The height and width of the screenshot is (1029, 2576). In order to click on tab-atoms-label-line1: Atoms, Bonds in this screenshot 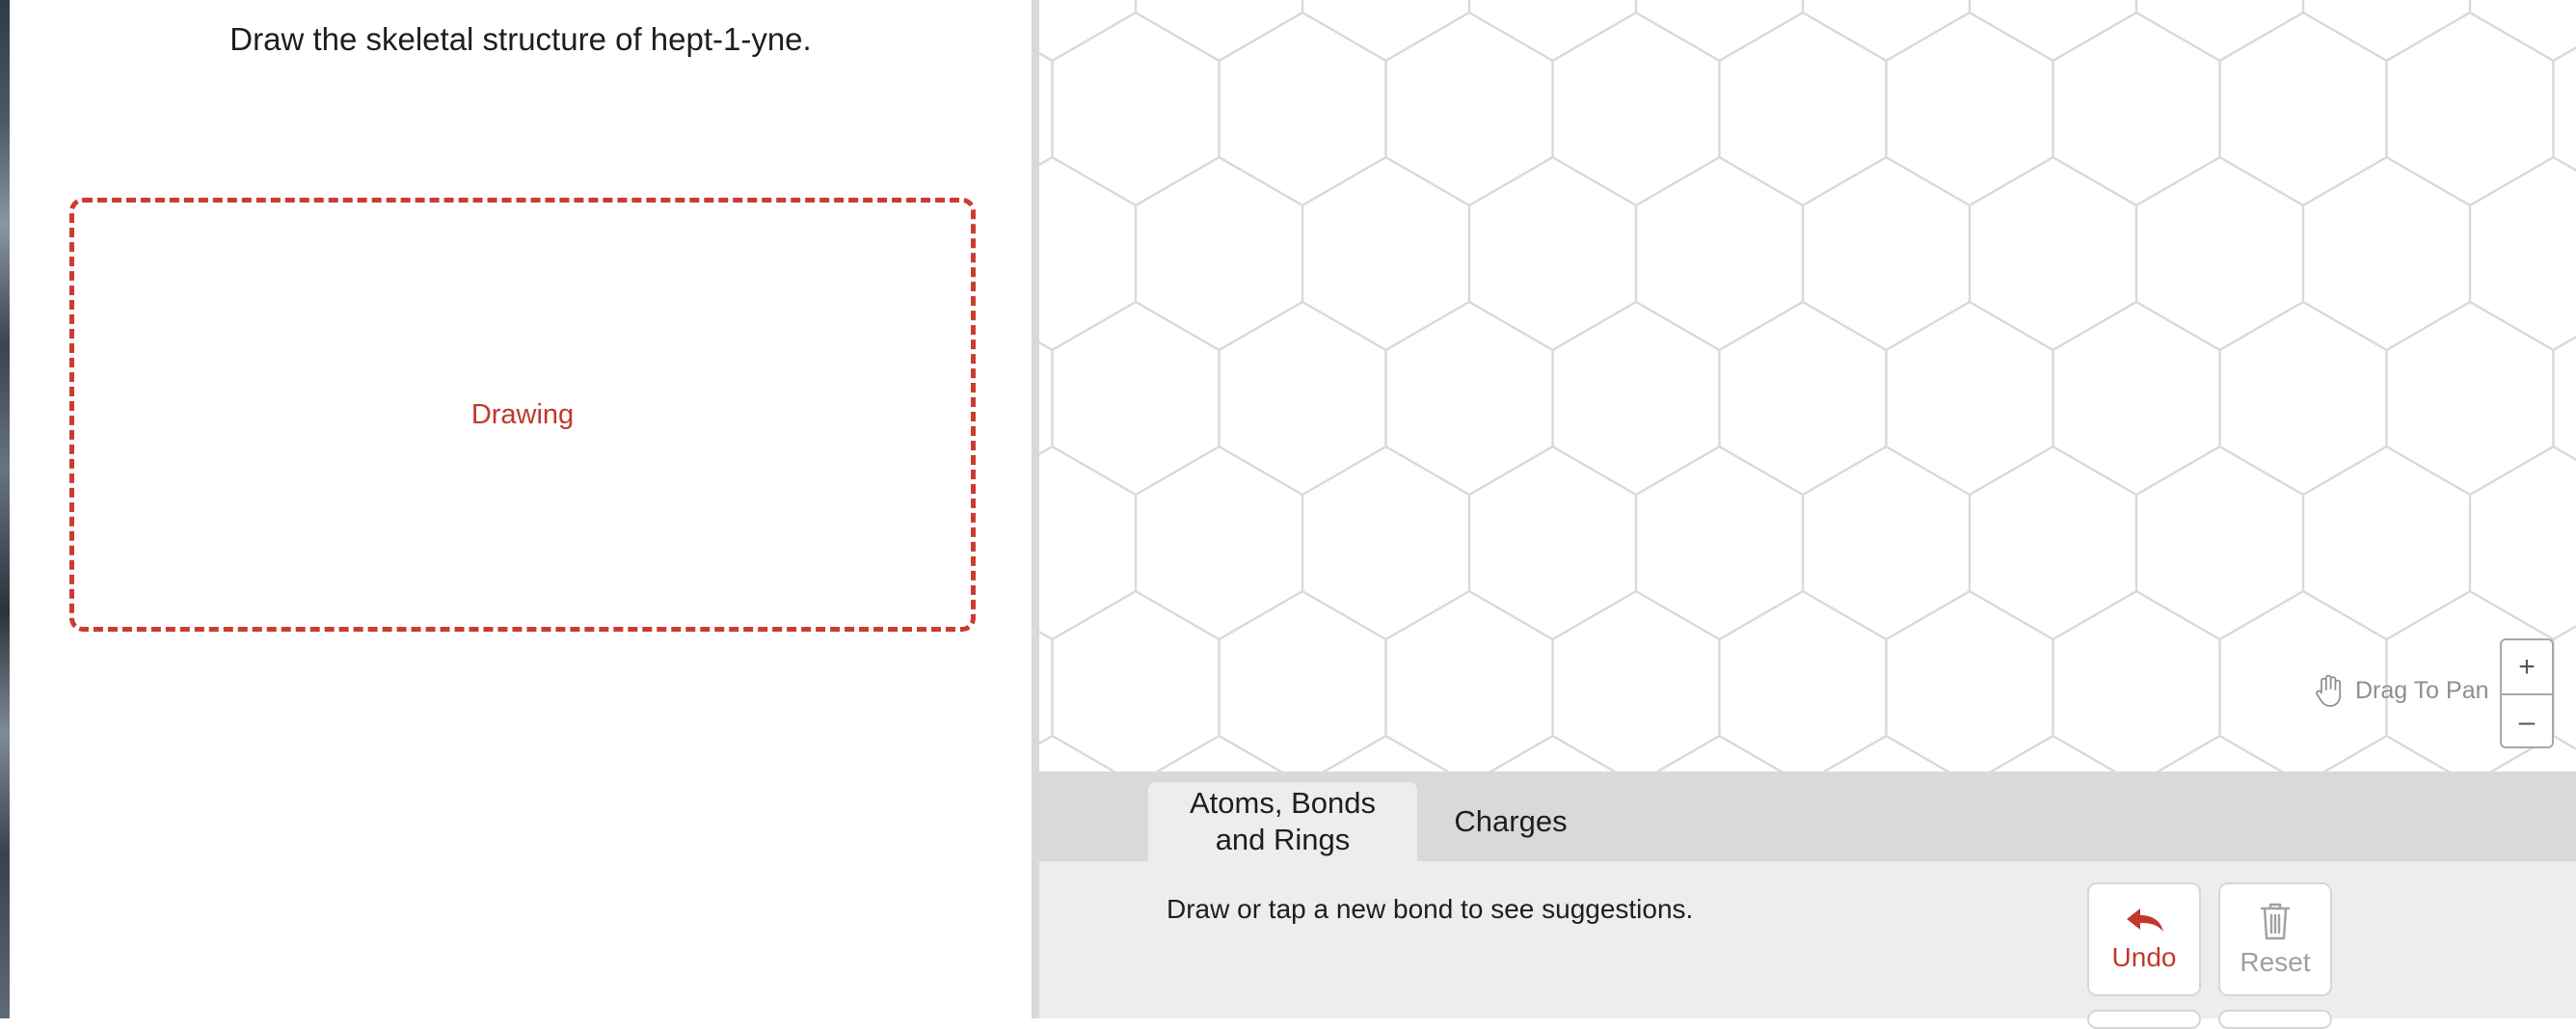, I will do `click(1283, 803)`.